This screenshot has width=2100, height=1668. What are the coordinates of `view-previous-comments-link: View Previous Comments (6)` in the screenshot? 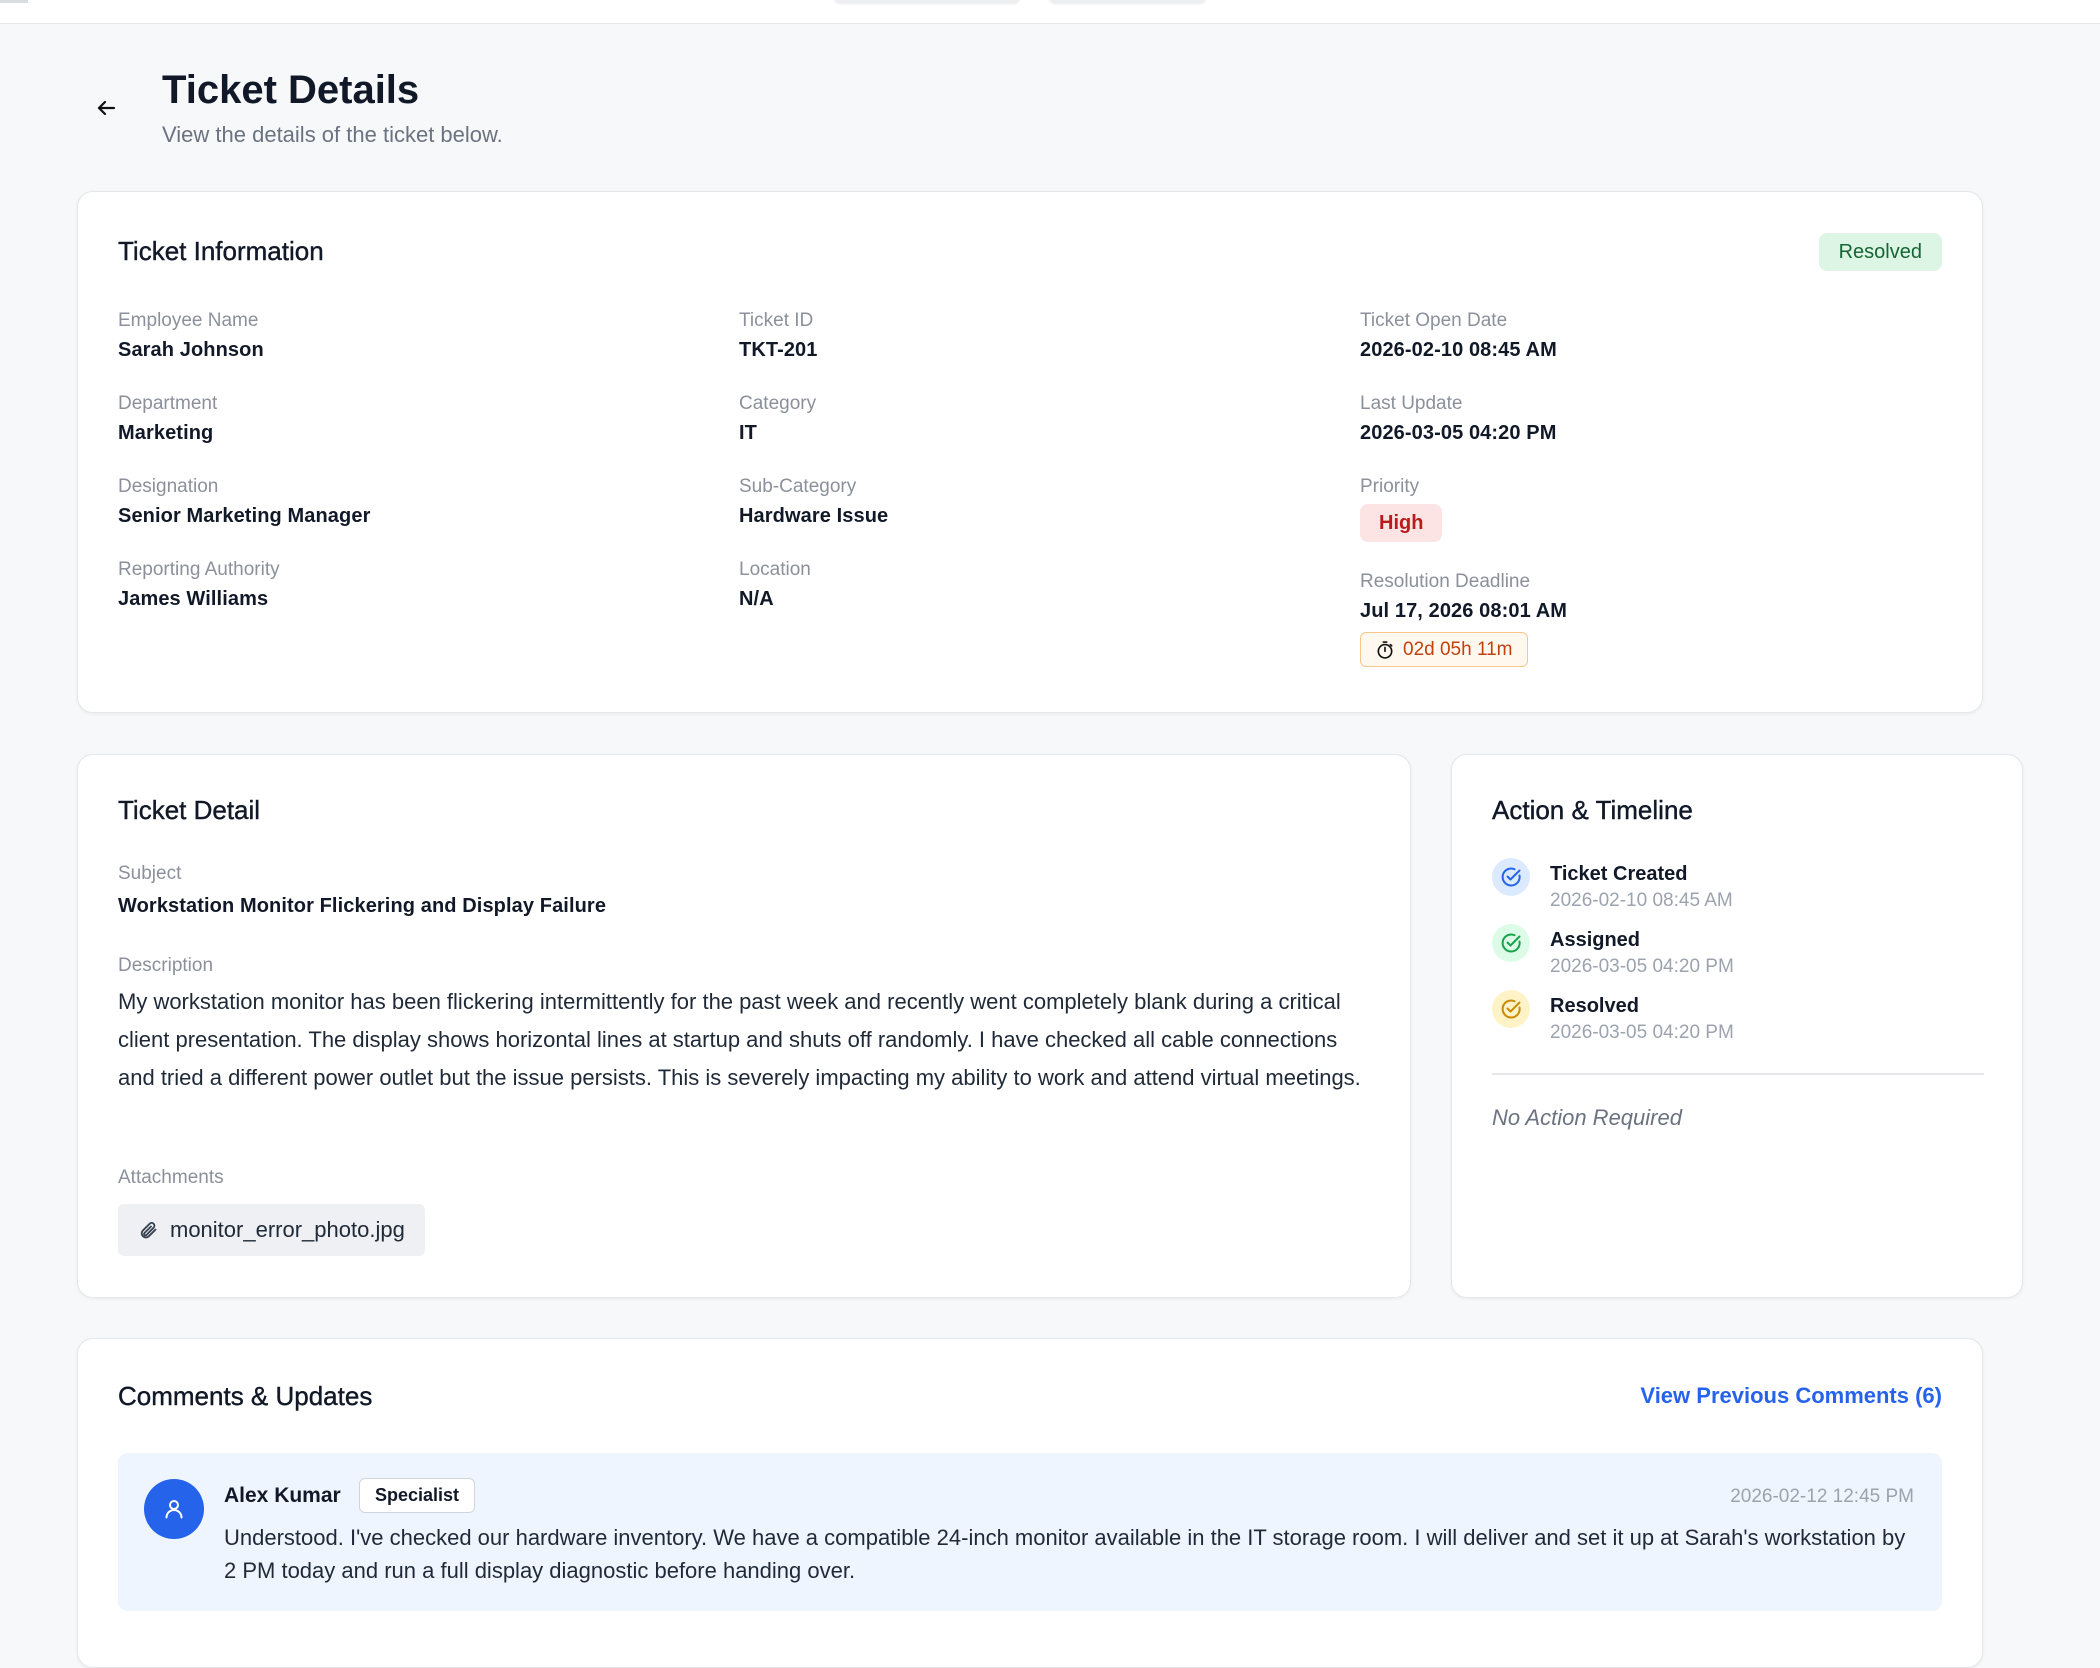 It's located at (1791, 1396).